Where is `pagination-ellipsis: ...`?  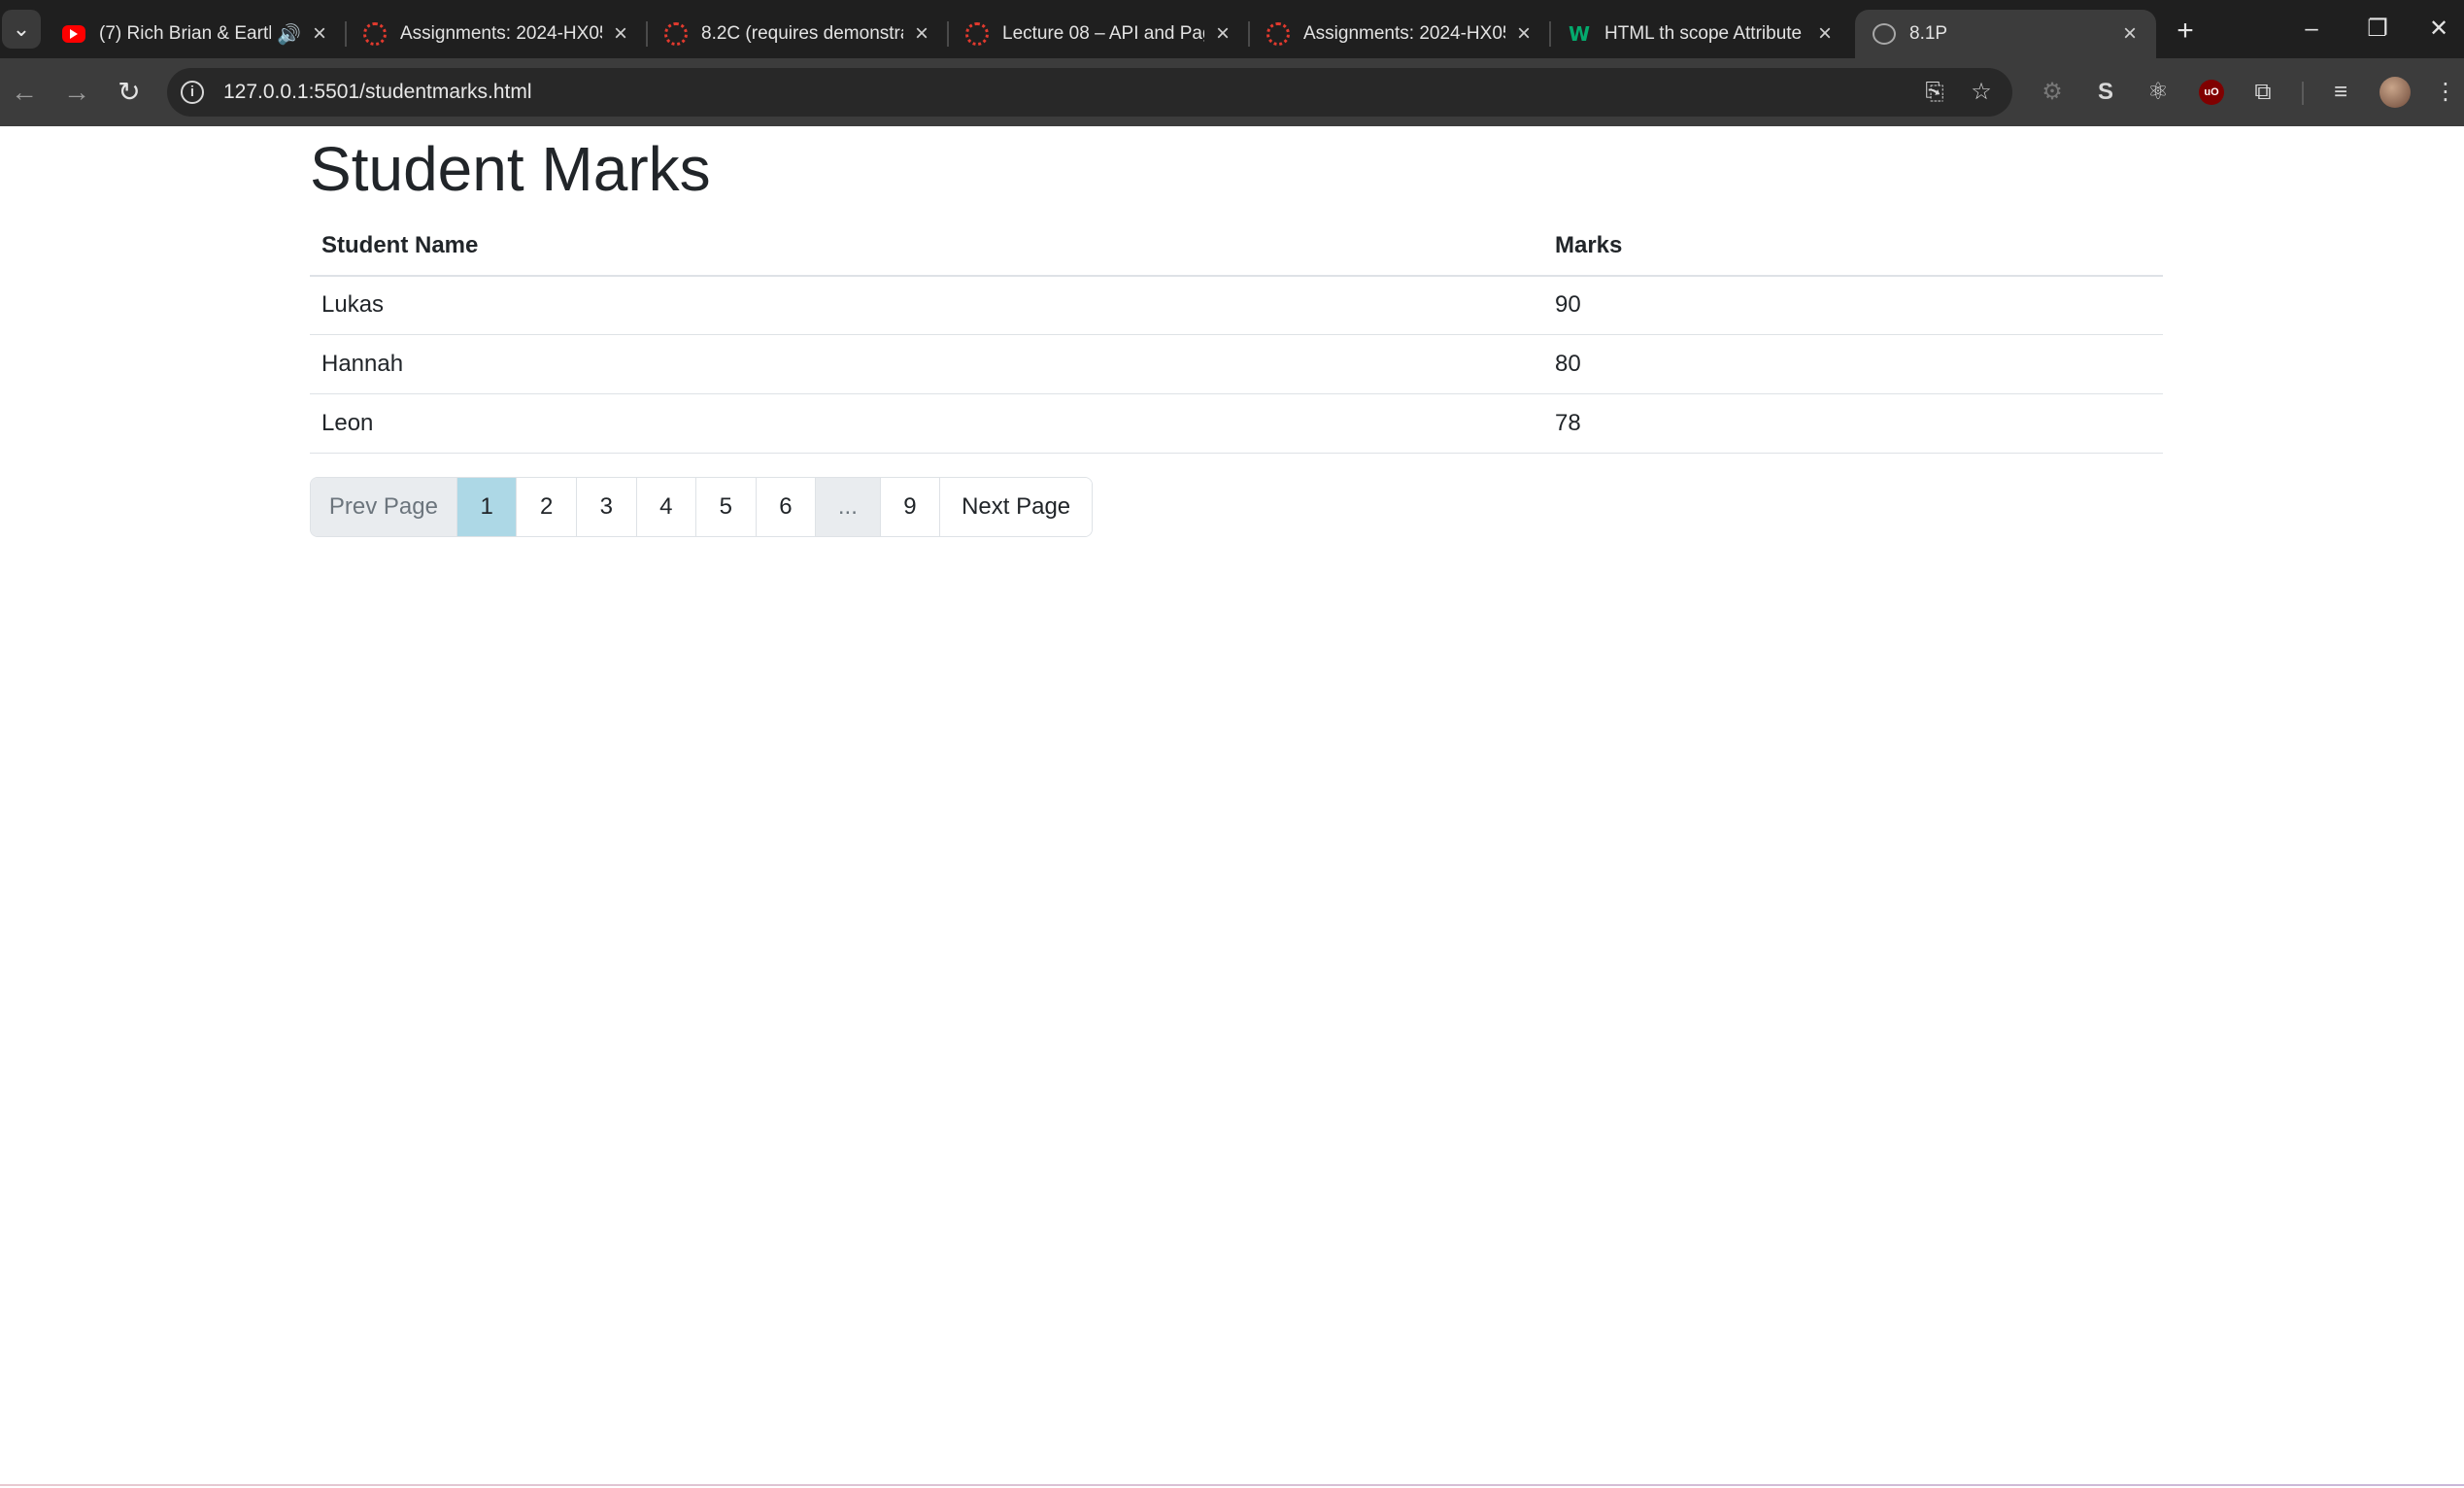 pagination-ellipsis: ... is located at coordinates (848, 507).